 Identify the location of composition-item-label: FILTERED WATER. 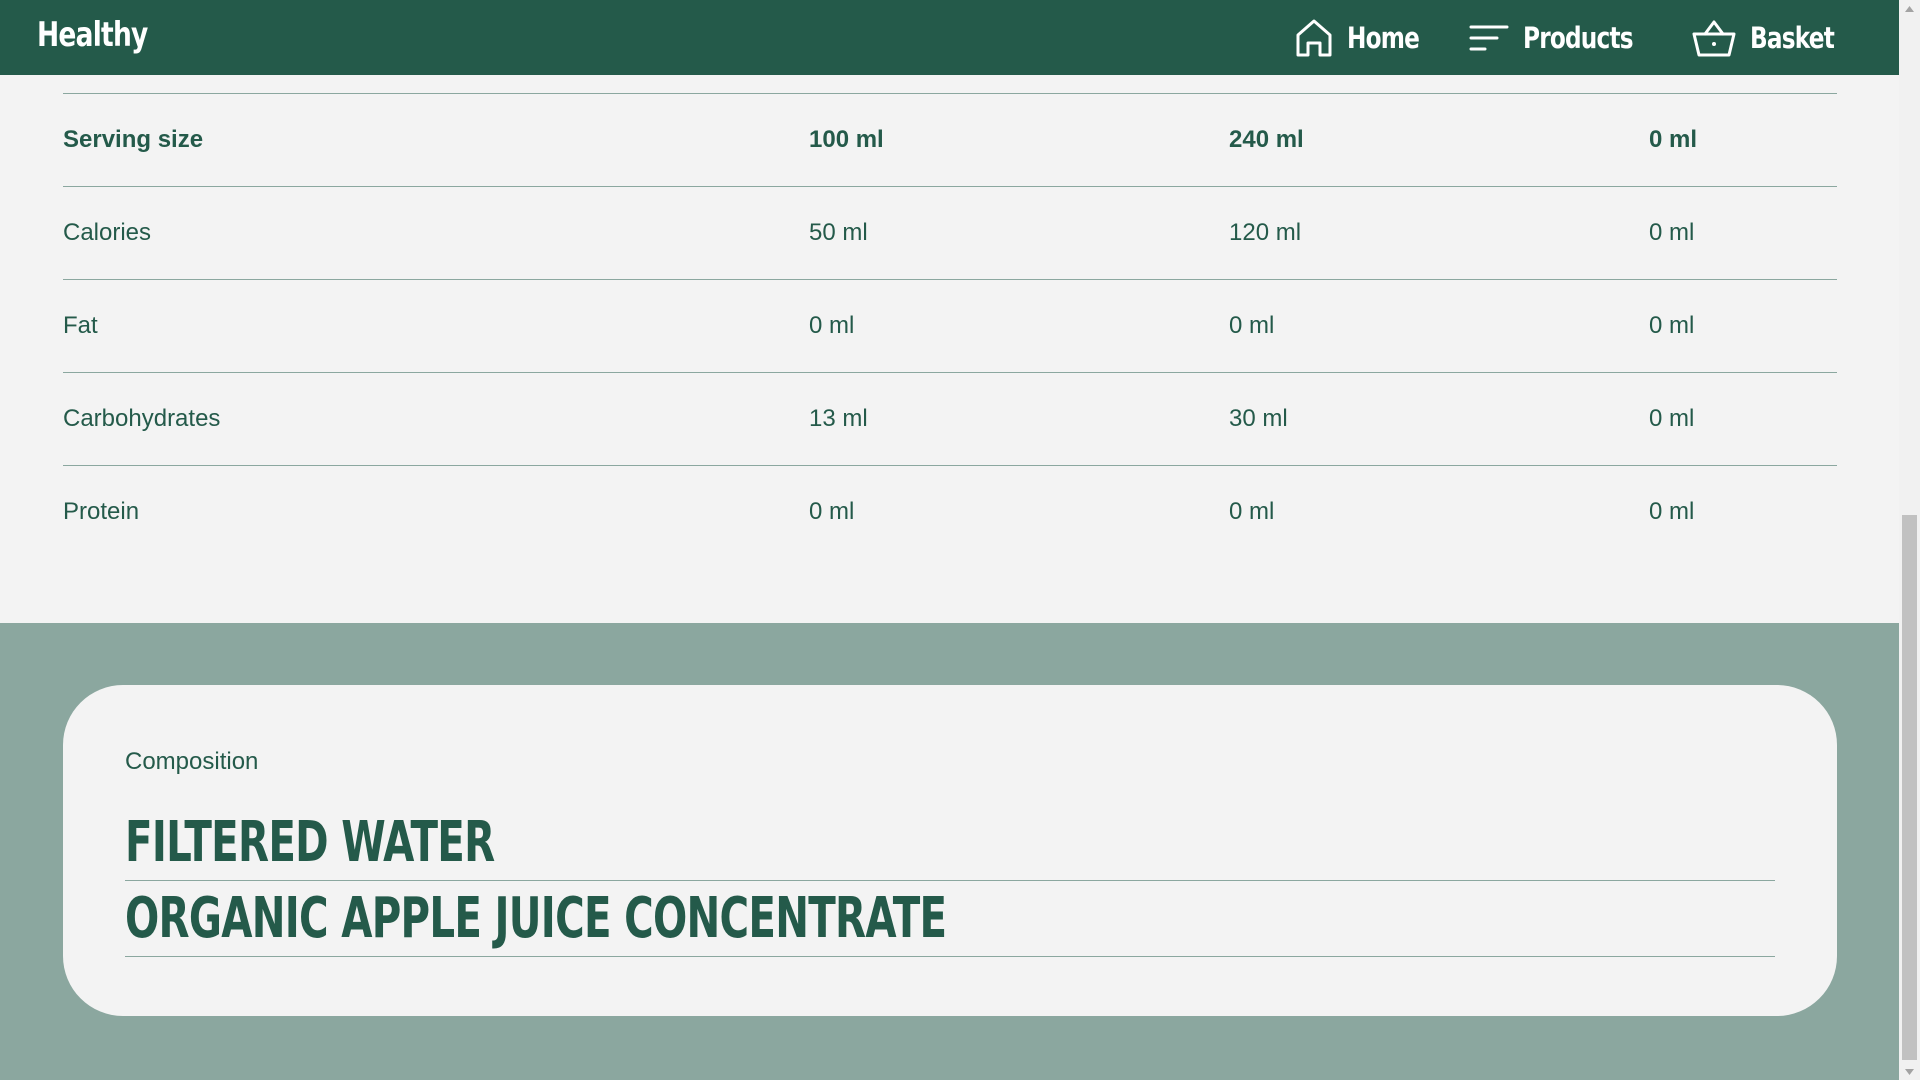
(310, 842).